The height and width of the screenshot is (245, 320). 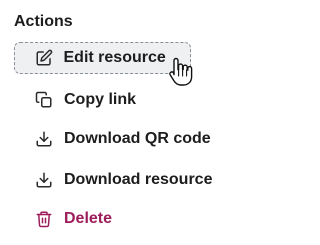 I want to click on download-qr-code-menu-item: Download QR code, so click(x=112, y=139).